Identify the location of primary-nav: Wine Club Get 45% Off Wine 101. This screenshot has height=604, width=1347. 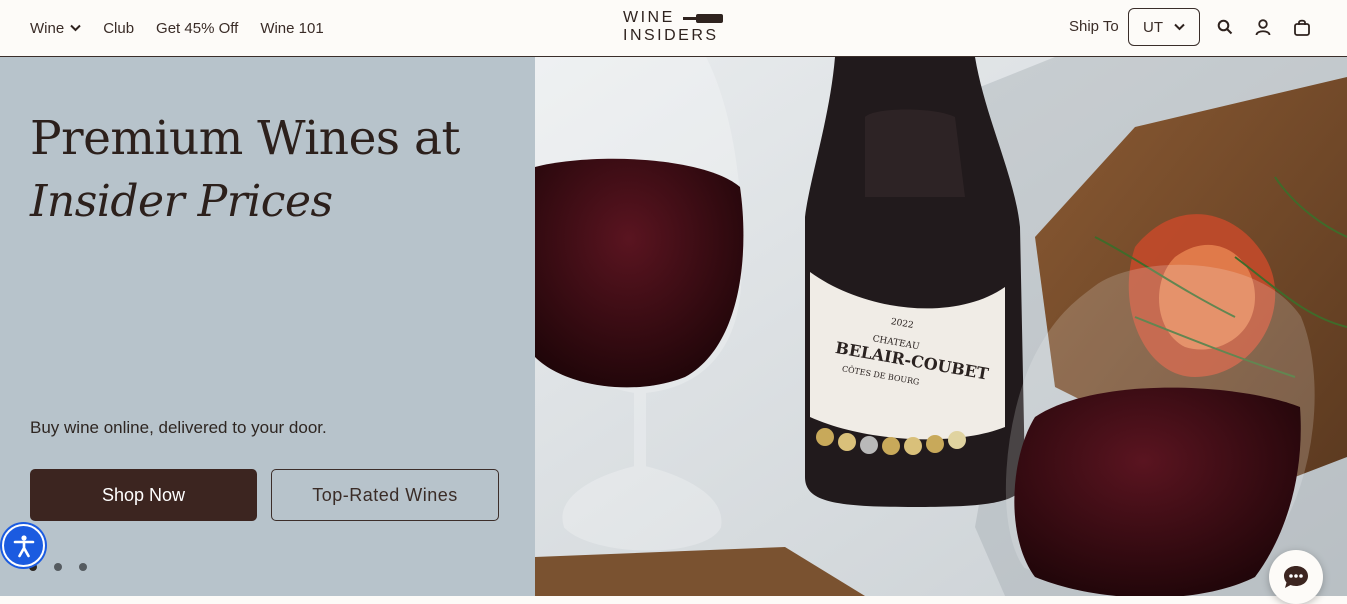
(177, 28).